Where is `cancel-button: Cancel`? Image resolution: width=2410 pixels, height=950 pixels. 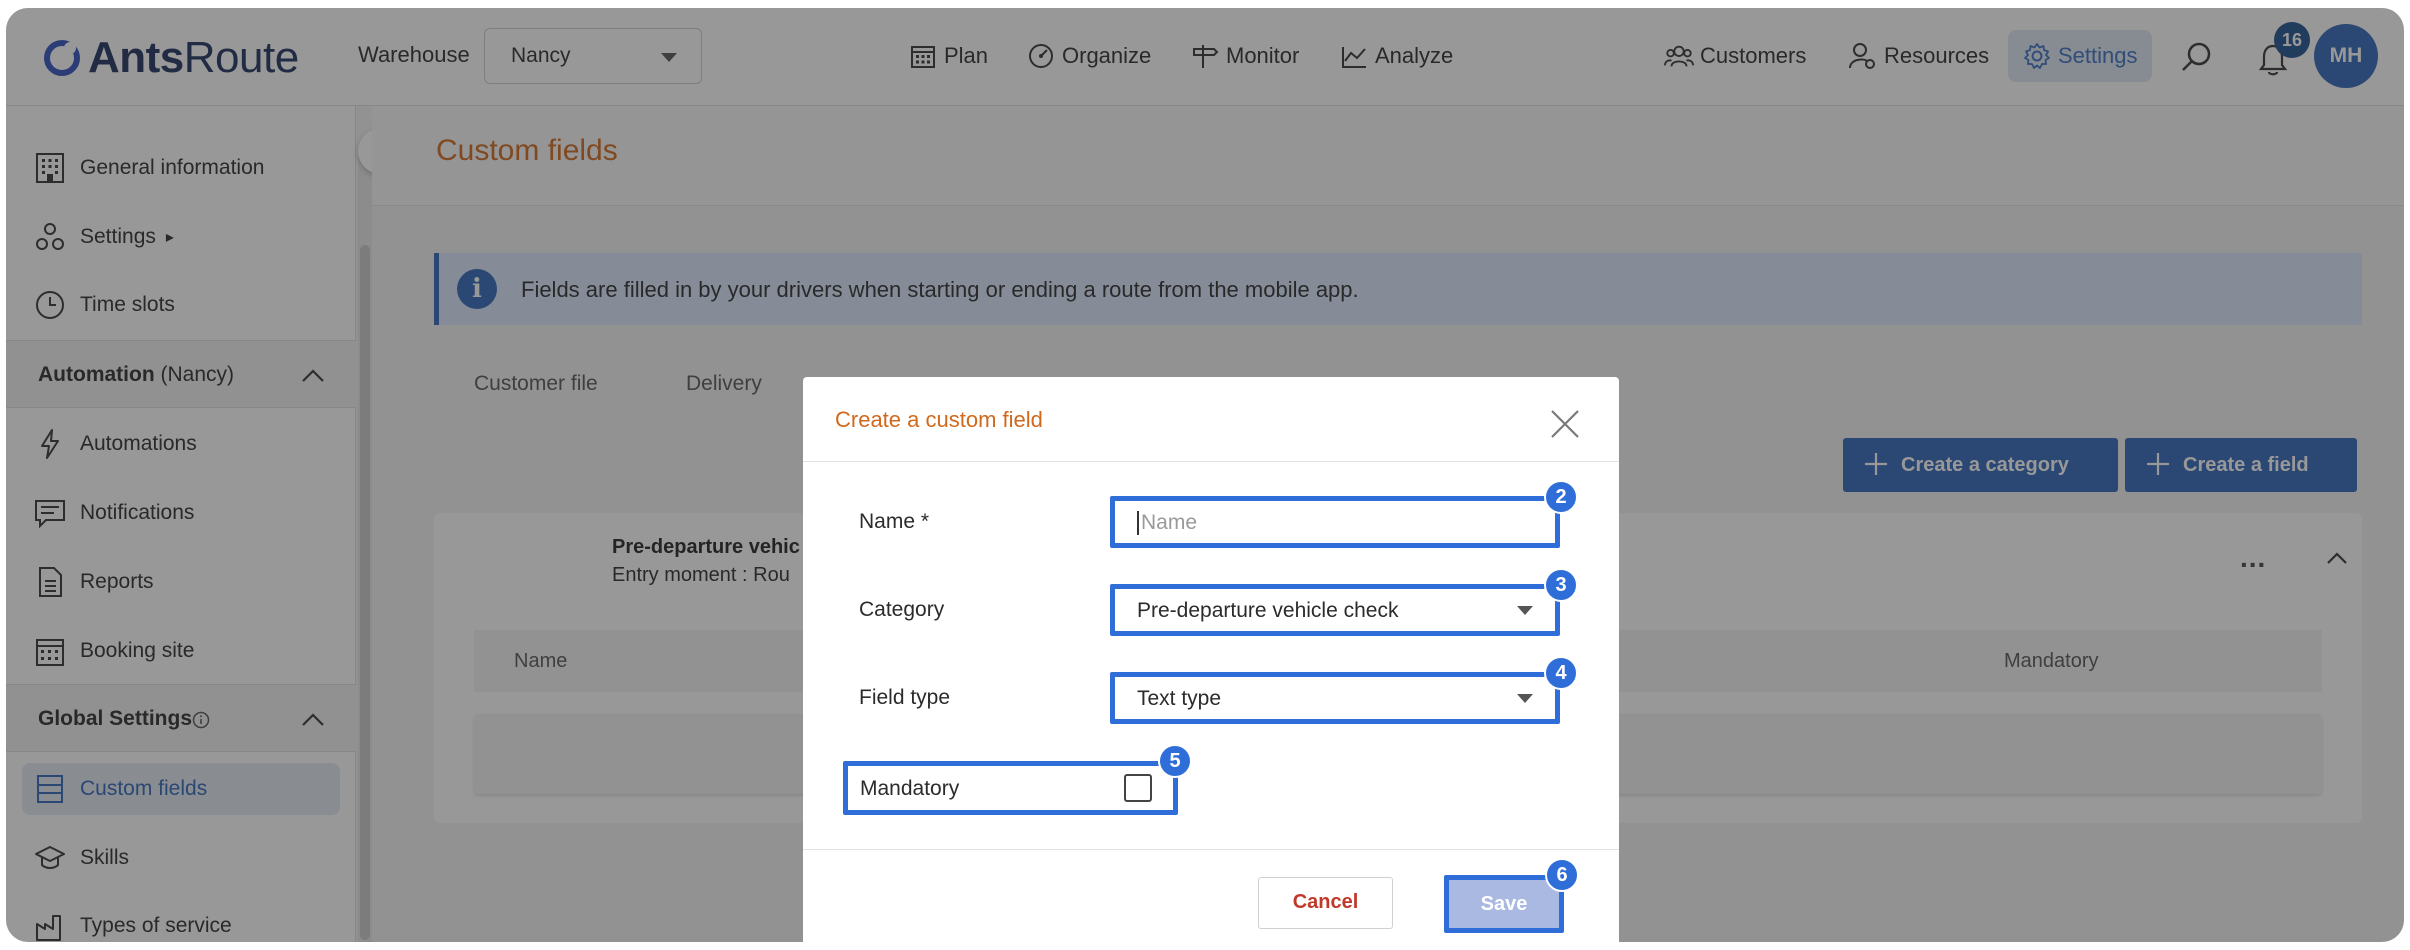 cancel-button: Cancel is located at coordinates (1325, 903).